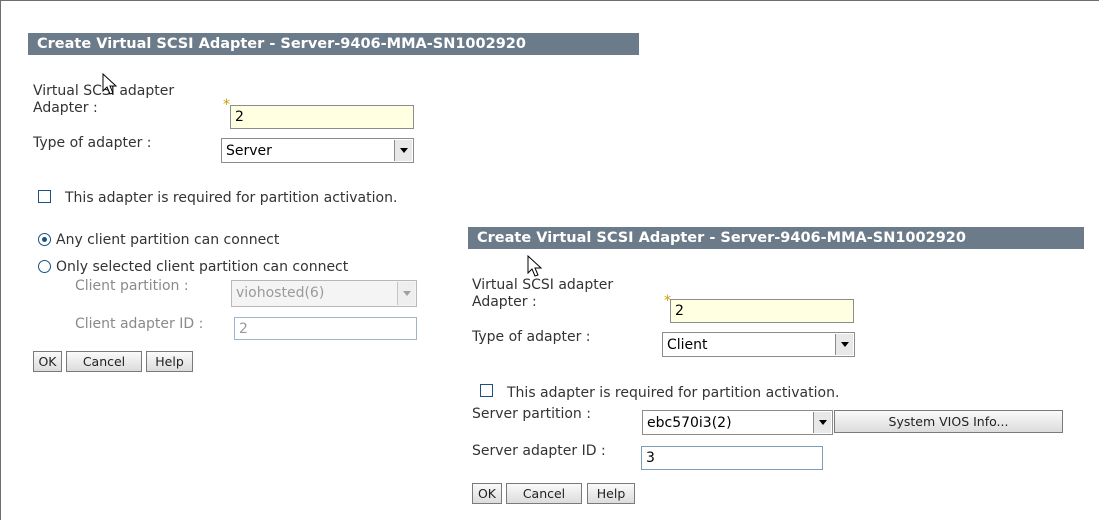  What do you see at coordinates (689, 423) in the screenshot?
I see `server-partition-value: ebc570i3(2)` at bounding box center [689, 423].